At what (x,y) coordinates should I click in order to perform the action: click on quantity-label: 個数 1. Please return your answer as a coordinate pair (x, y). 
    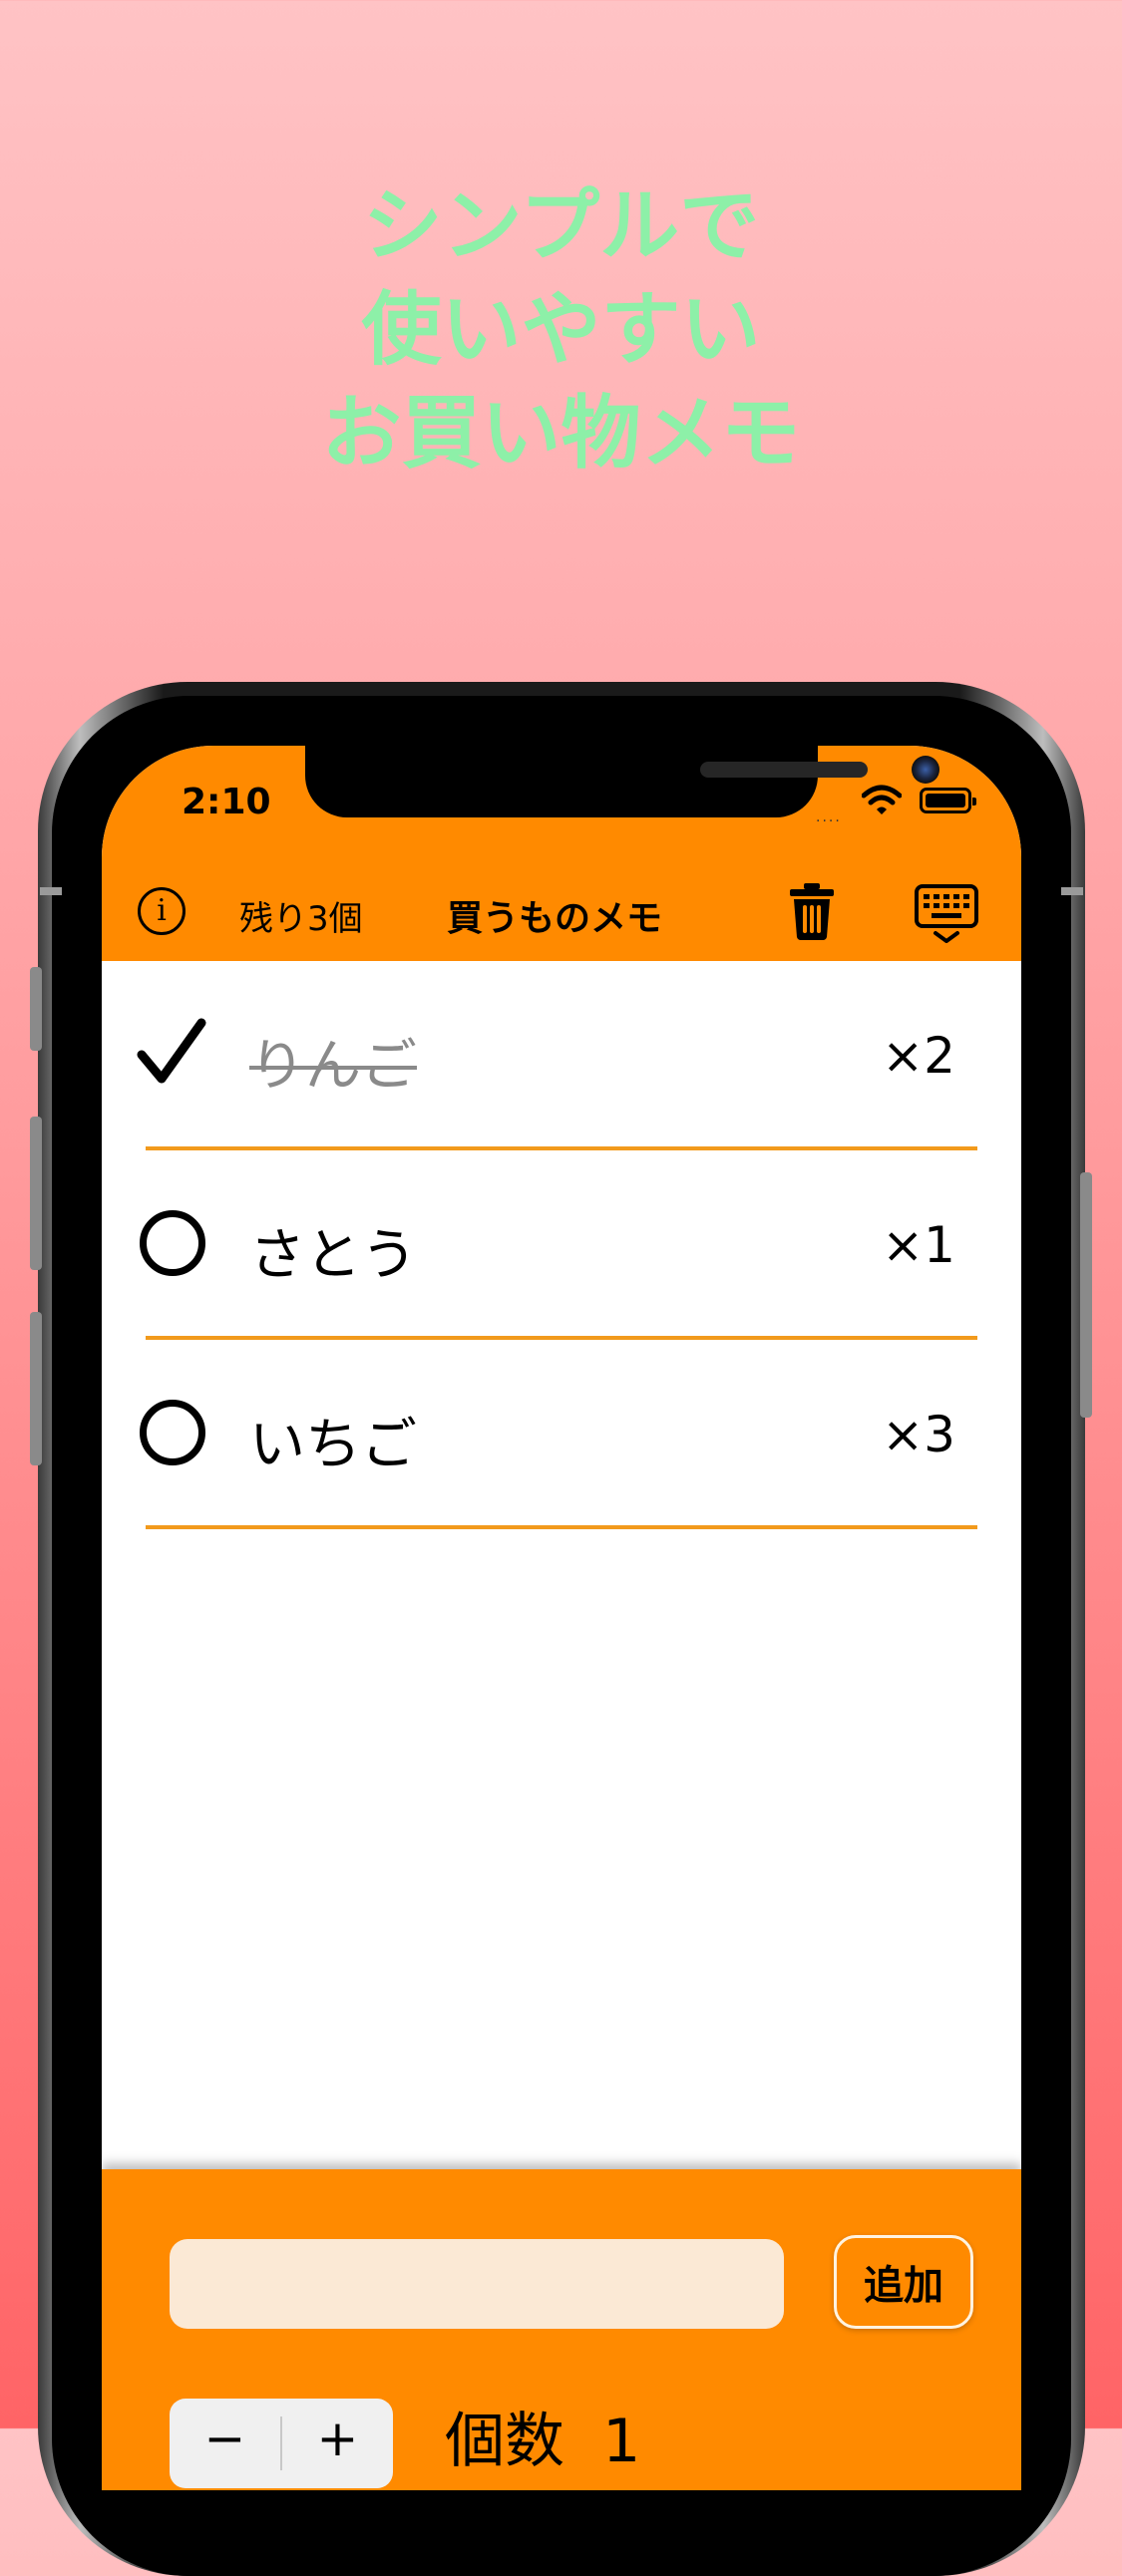
    Looking at the image, I should click on (542, 2436).